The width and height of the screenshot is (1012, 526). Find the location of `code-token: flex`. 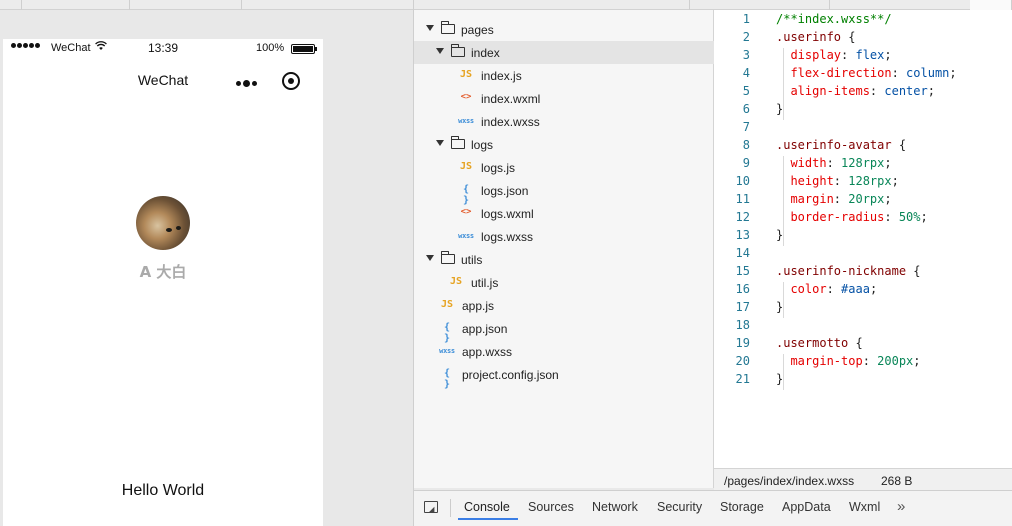

code-token: flex is located at coordinates (870, 55).